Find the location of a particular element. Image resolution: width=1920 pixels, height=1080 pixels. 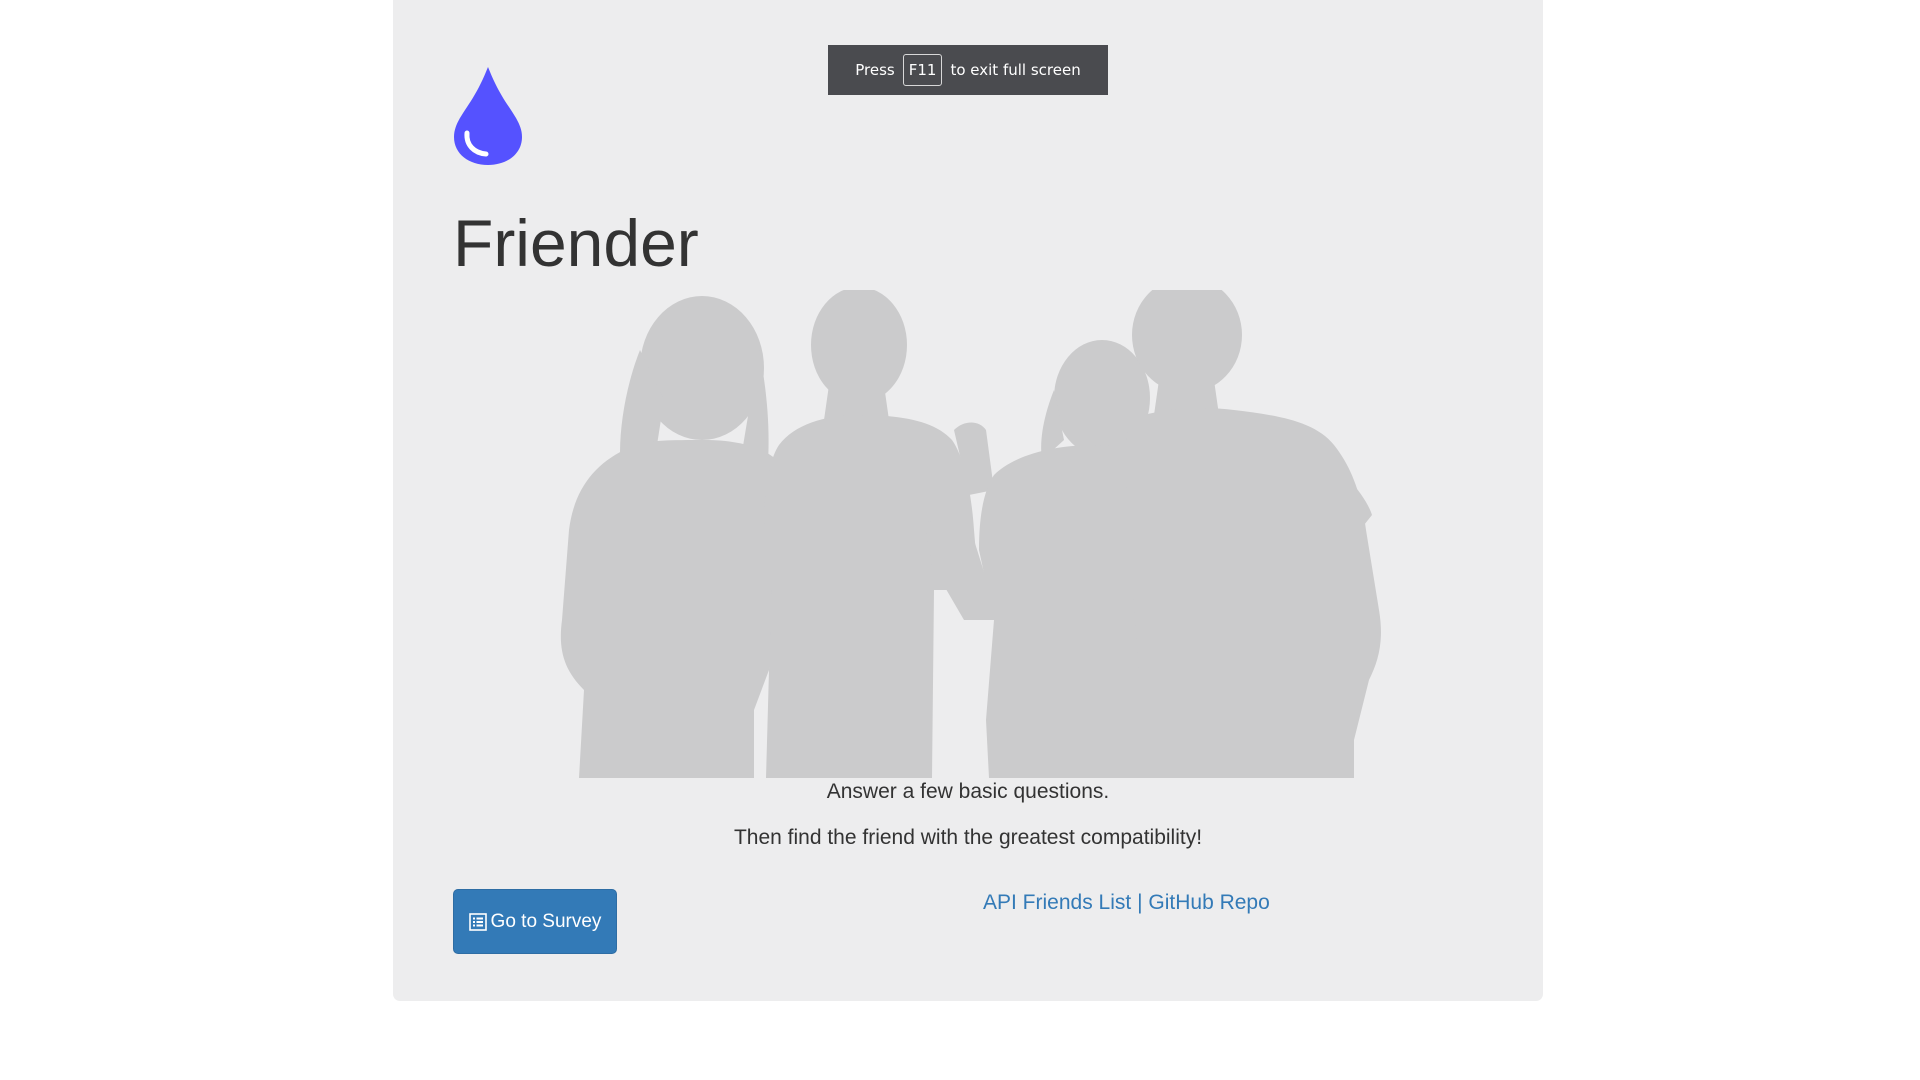

water-drop-icon is located at coordinates (488, 116).